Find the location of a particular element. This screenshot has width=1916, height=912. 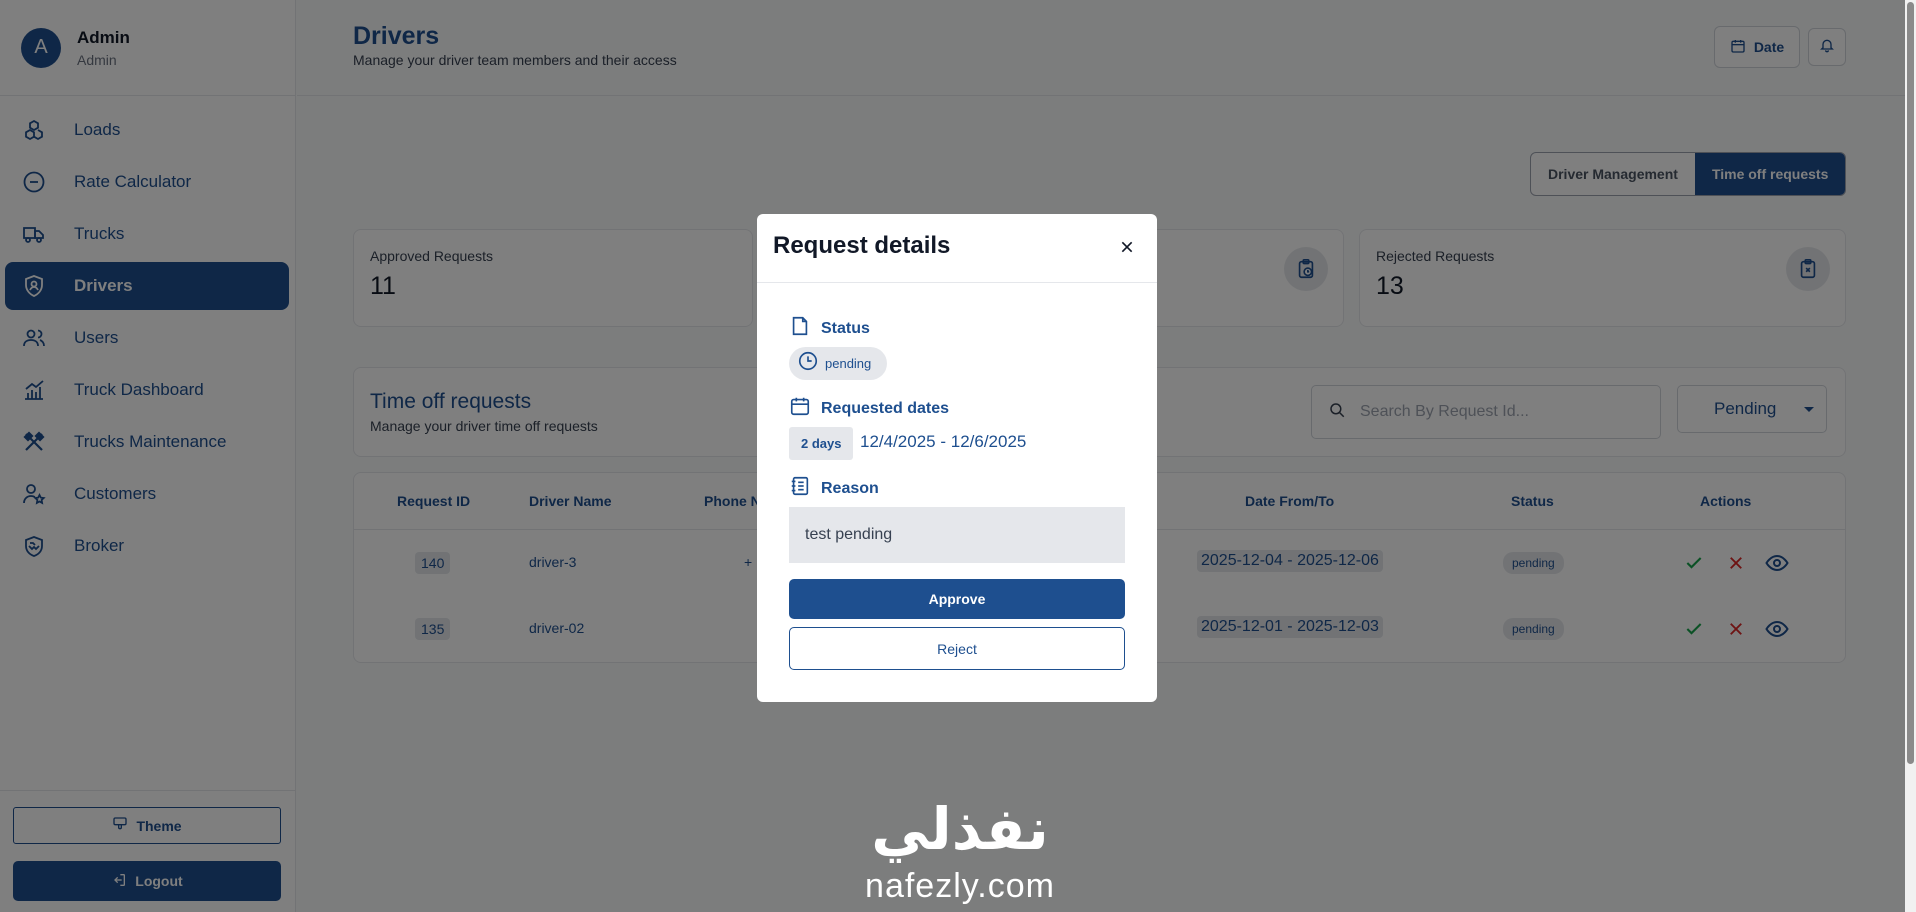

status-value: pending is located at coordinates (848, 363).